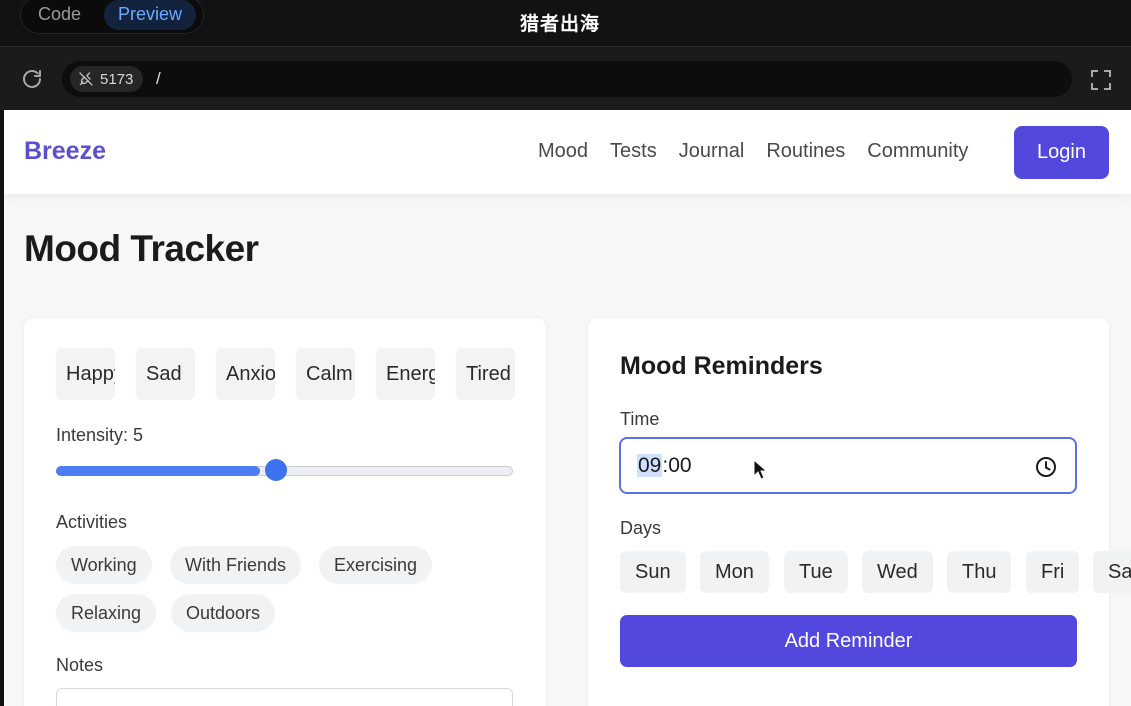  Describe the element at coordinates (158, 471) in the screenshot. I see `intensity-slider-fill` at that location.